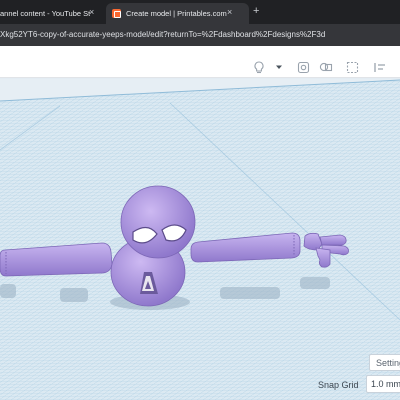 The width and height of the screenshot is (400, 400). What do you see at coordinates (158, 222) in the screenshot?
I see `head-shape` at bounding box center [158, 222].